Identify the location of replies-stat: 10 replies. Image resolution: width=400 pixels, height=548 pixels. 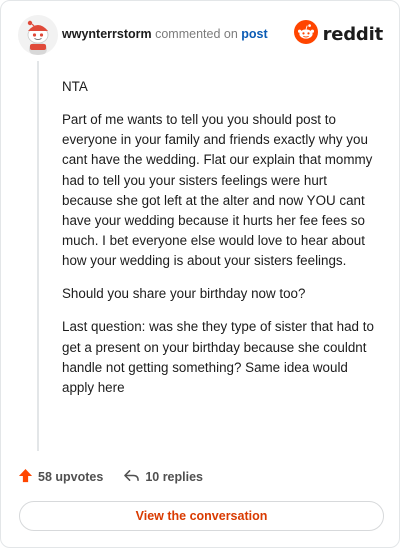
(163, 477).